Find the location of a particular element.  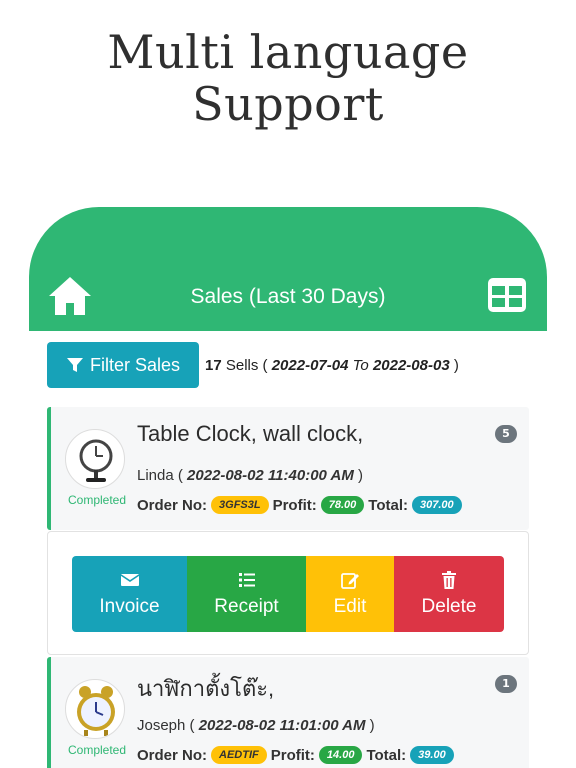

customer-name: Joseph is located at coordinates (161, 725).